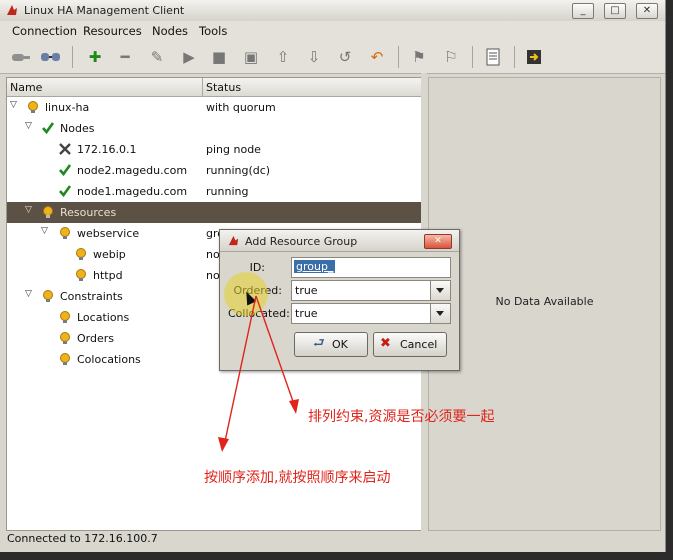 This screenshot has width=673, height=560. What do you see at coordinates (401, 417) in the screenshot?
I see `annotation-ordered-note: 排列约束,资源是否必须要一起` at bounding box center [401, 417].